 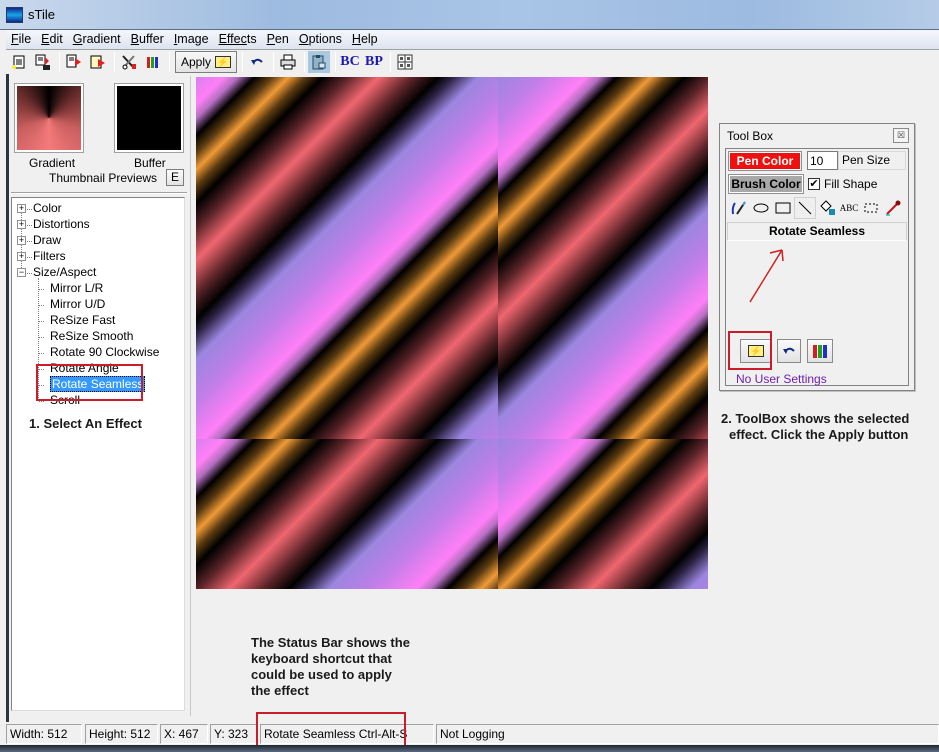 I want to click on bp-icon: BP, so click(x=374, y=62).